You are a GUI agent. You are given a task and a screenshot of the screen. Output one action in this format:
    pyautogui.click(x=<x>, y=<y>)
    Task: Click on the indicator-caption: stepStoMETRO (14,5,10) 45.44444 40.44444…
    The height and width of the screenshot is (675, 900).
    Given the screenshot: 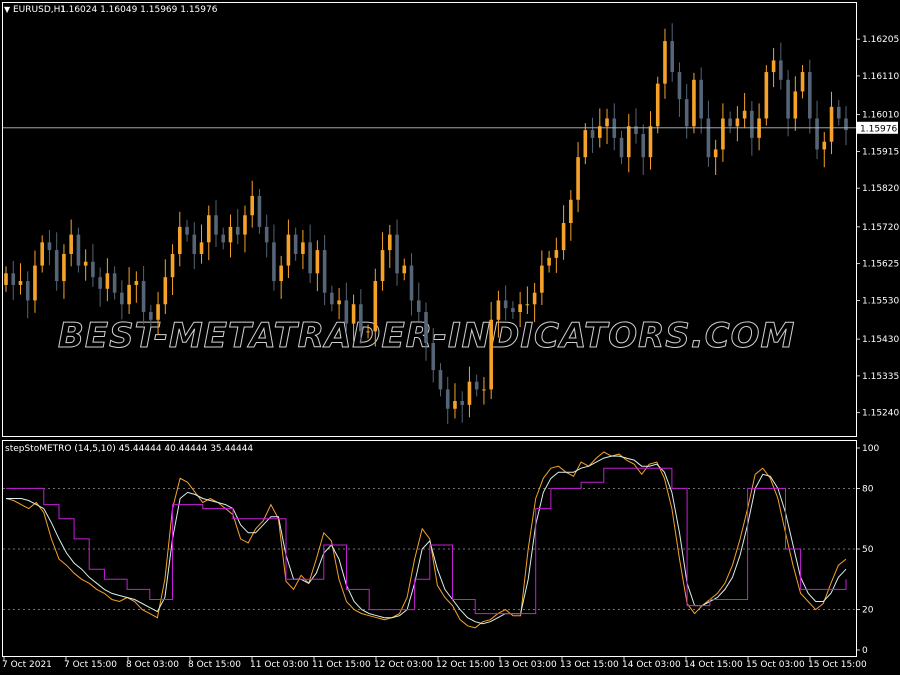 What is the action you would take?
    pyautogui.click(x=129, y=449)
    